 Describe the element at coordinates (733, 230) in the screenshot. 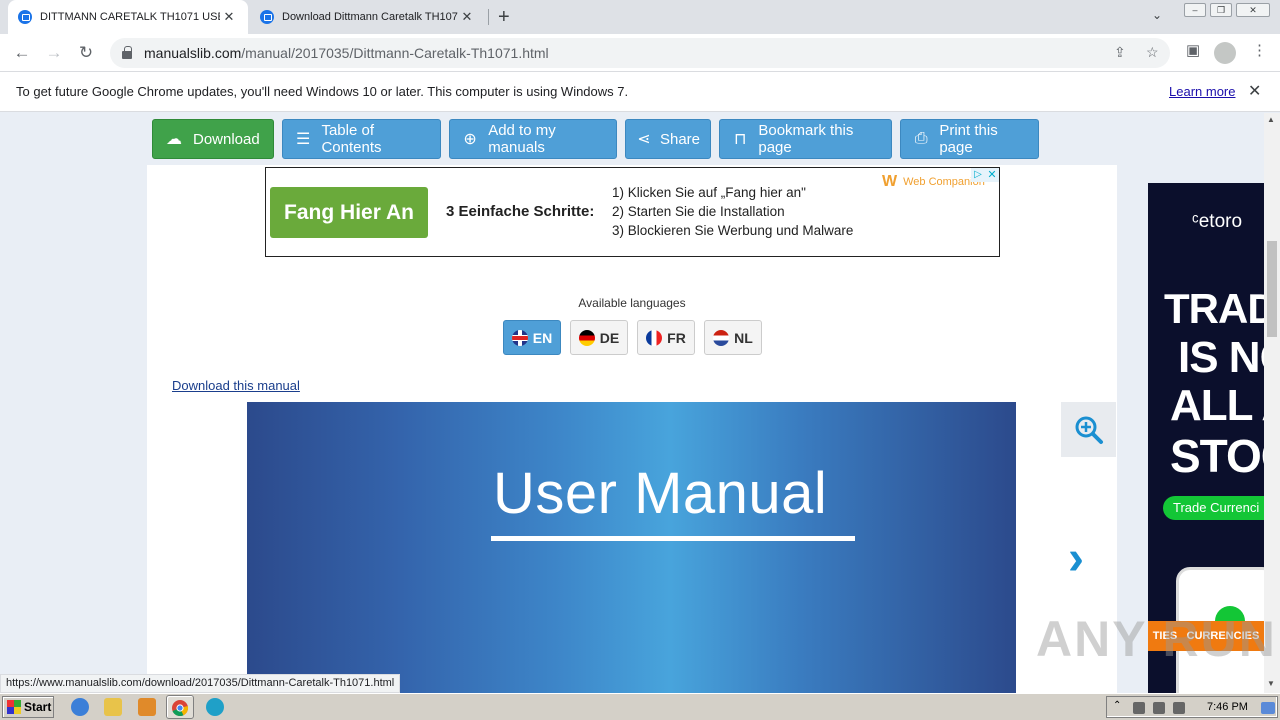

I see `ad-step: 3) Blockieren Sie Werbung und Malware` at that location.